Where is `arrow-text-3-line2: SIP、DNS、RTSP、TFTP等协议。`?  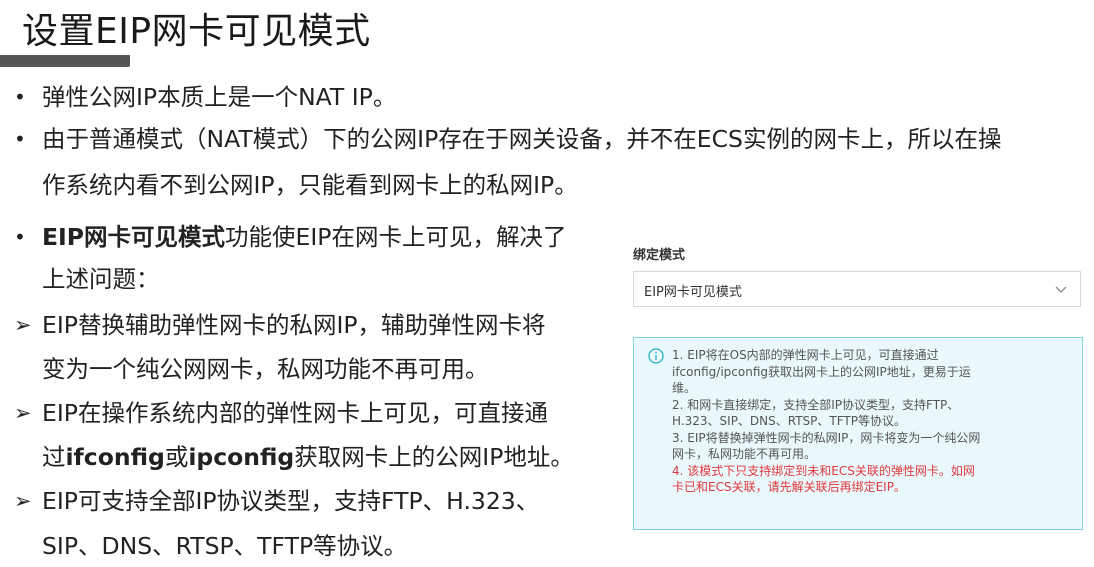
arrow-text-3-line2: SIP、DNS、RTSP、TFTP等协议。 is located at coordinates (225, 546).